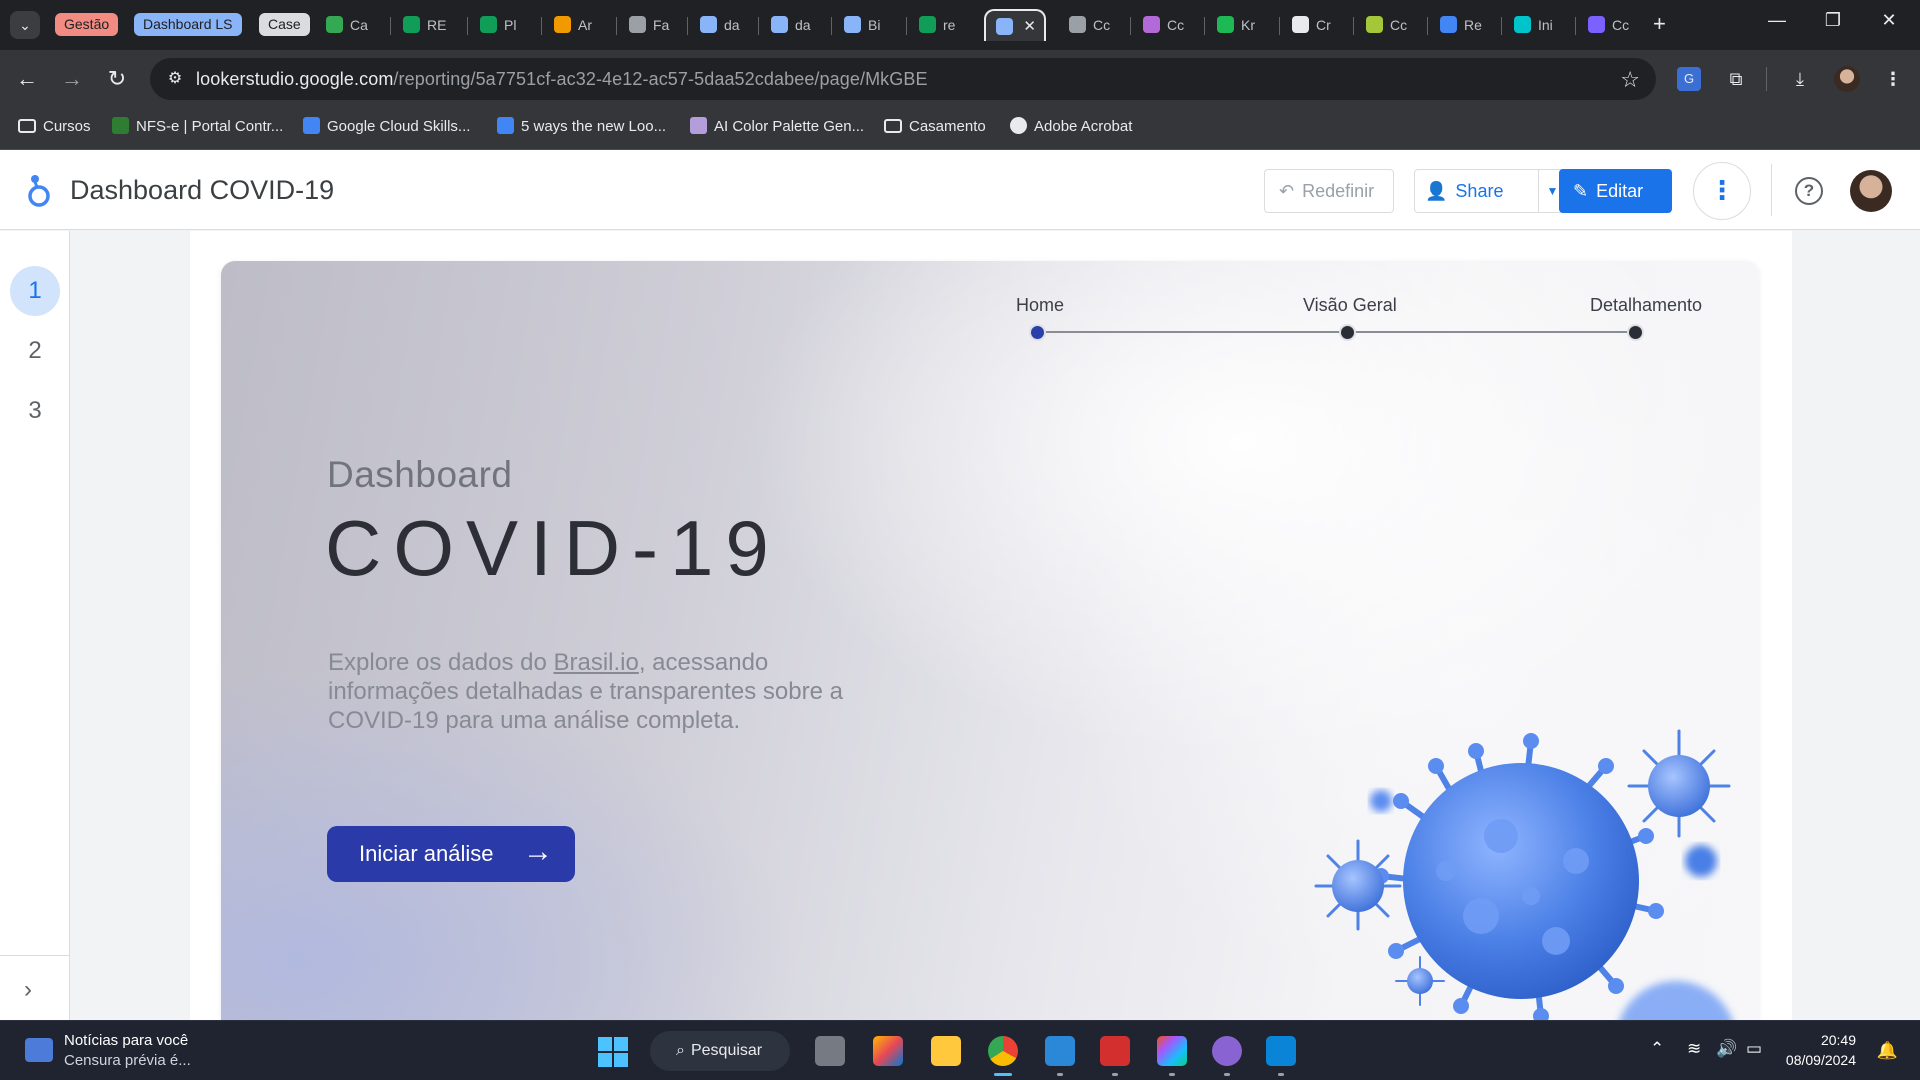 Image resolution: width=1920 pixels, height=1080 pixels. I want to click on more-options-icon: ⋮, so click(1722, 191).